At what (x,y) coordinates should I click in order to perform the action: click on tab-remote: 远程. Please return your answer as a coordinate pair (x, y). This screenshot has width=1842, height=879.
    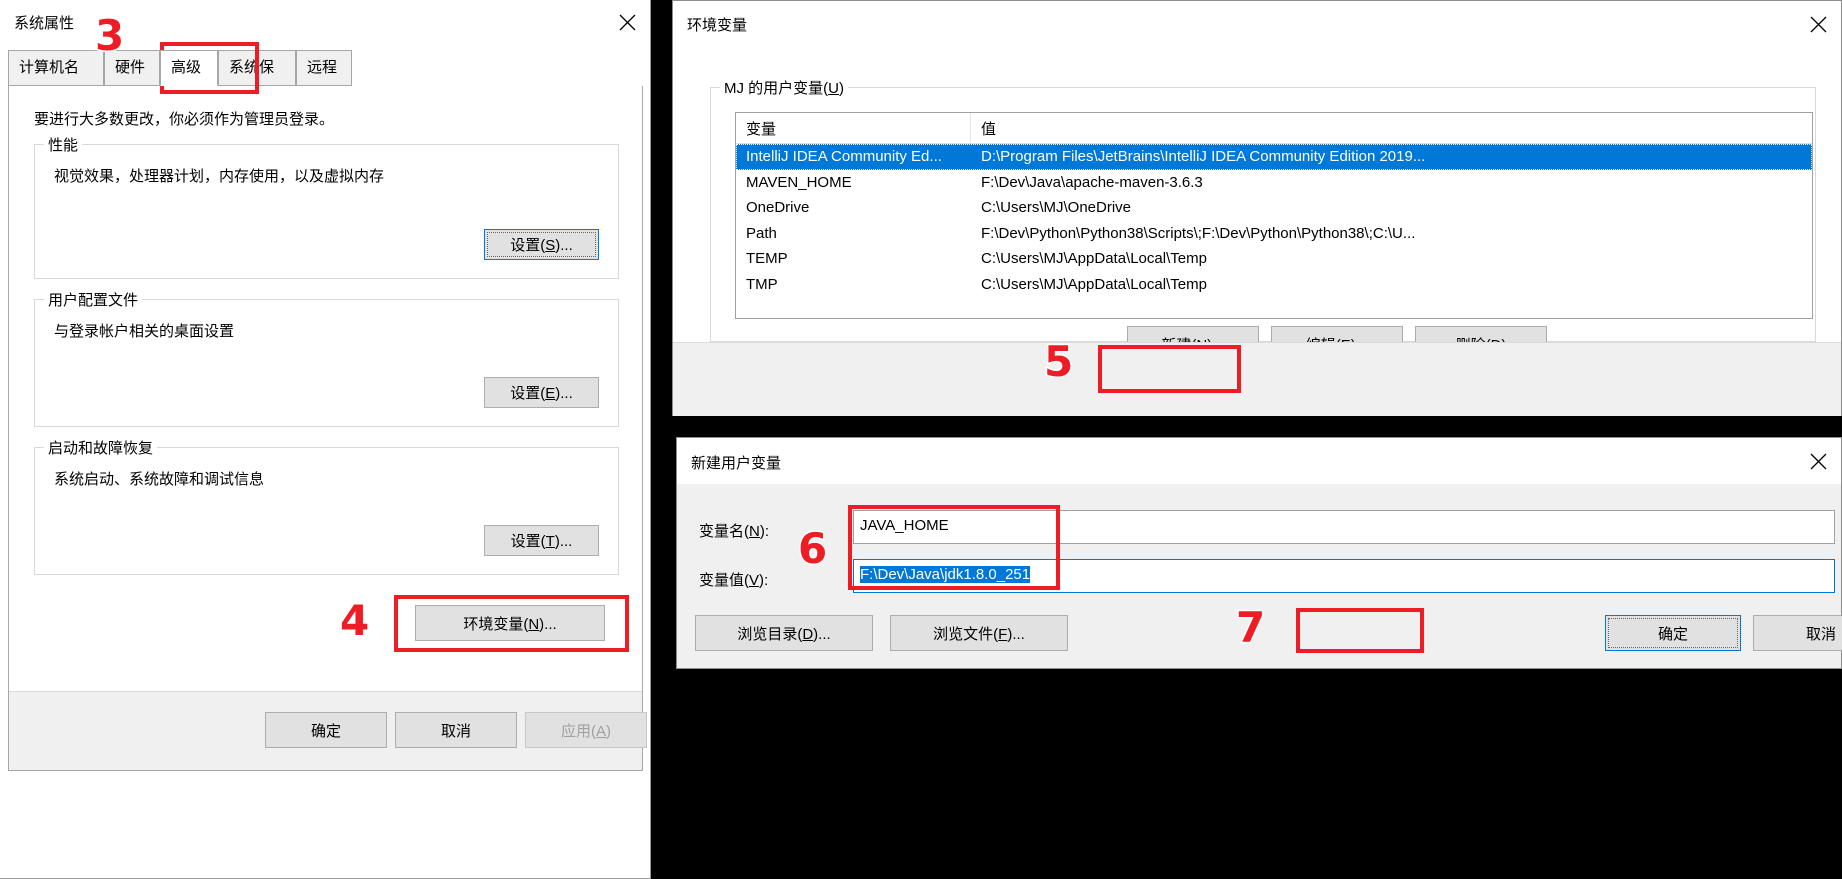
    Looking at the image, I should click on (324, 68).